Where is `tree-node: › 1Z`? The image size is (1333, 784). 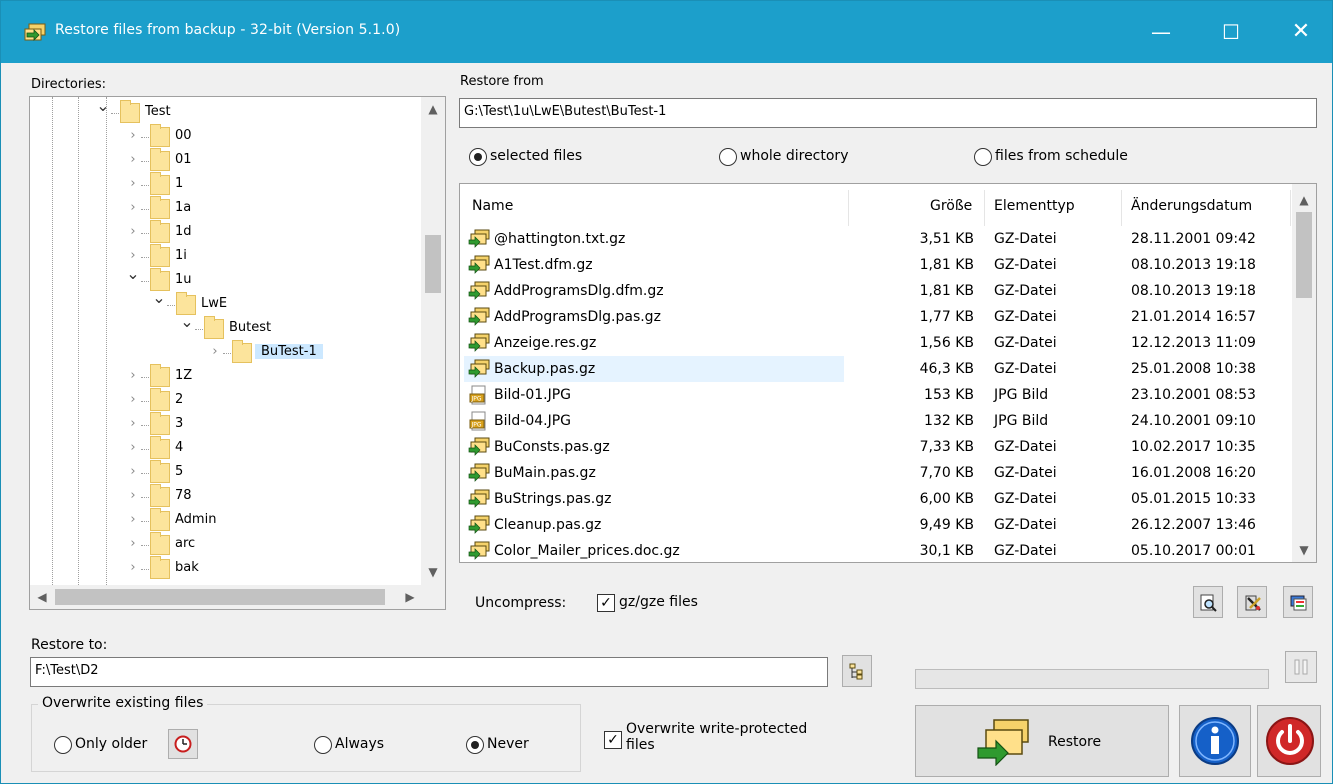
tree-node: › 1Z is located at coordinates (225, 376).